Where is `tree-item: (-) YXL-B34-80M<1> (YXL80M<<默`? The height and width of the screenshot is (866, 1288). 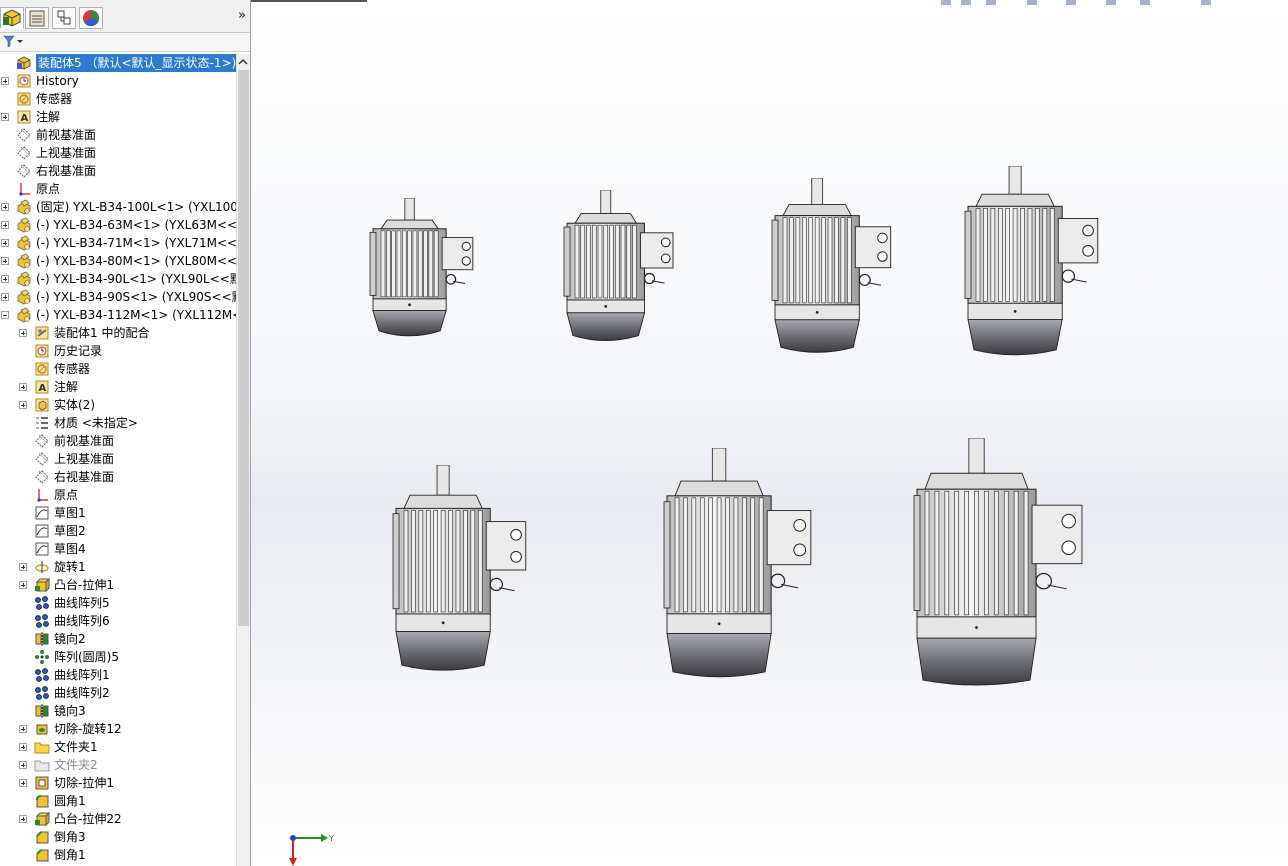 tree-item: (-) YXL-B34-80M<1> (YXL80M<<默 is located at coordinates (118, 261).